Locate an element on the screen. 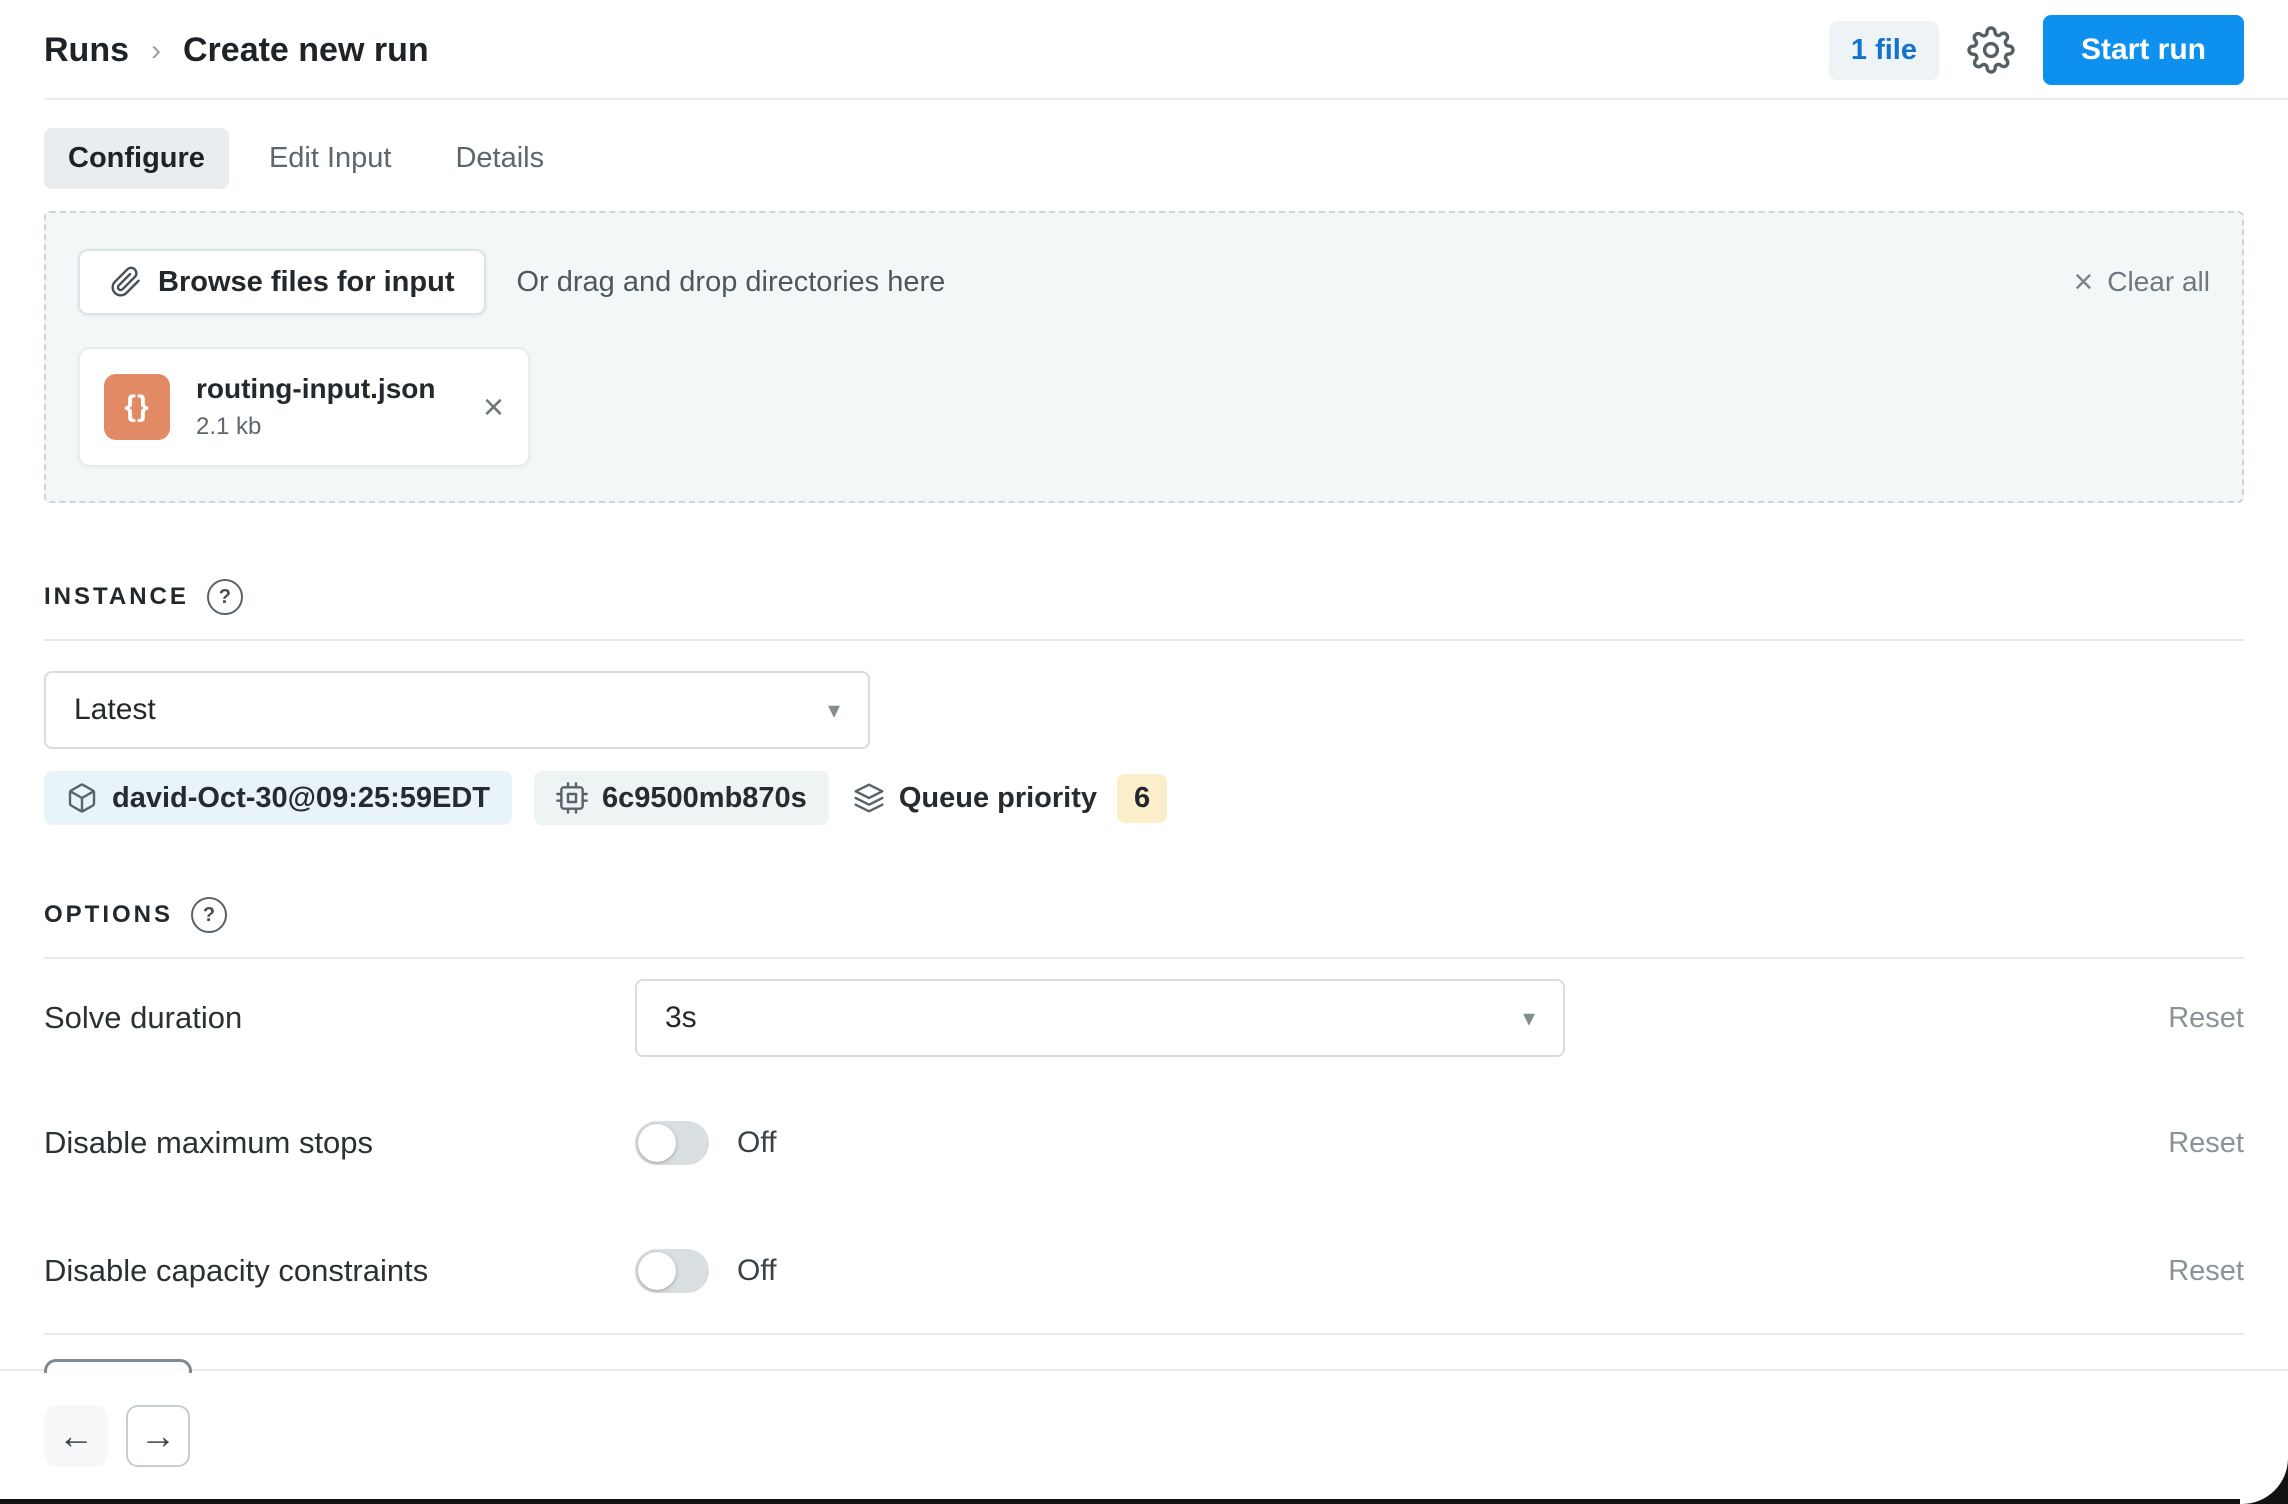 This screenshot has height=1504, width=2288. file-count-badge: 1 file is located at coordinates (1883, 50).